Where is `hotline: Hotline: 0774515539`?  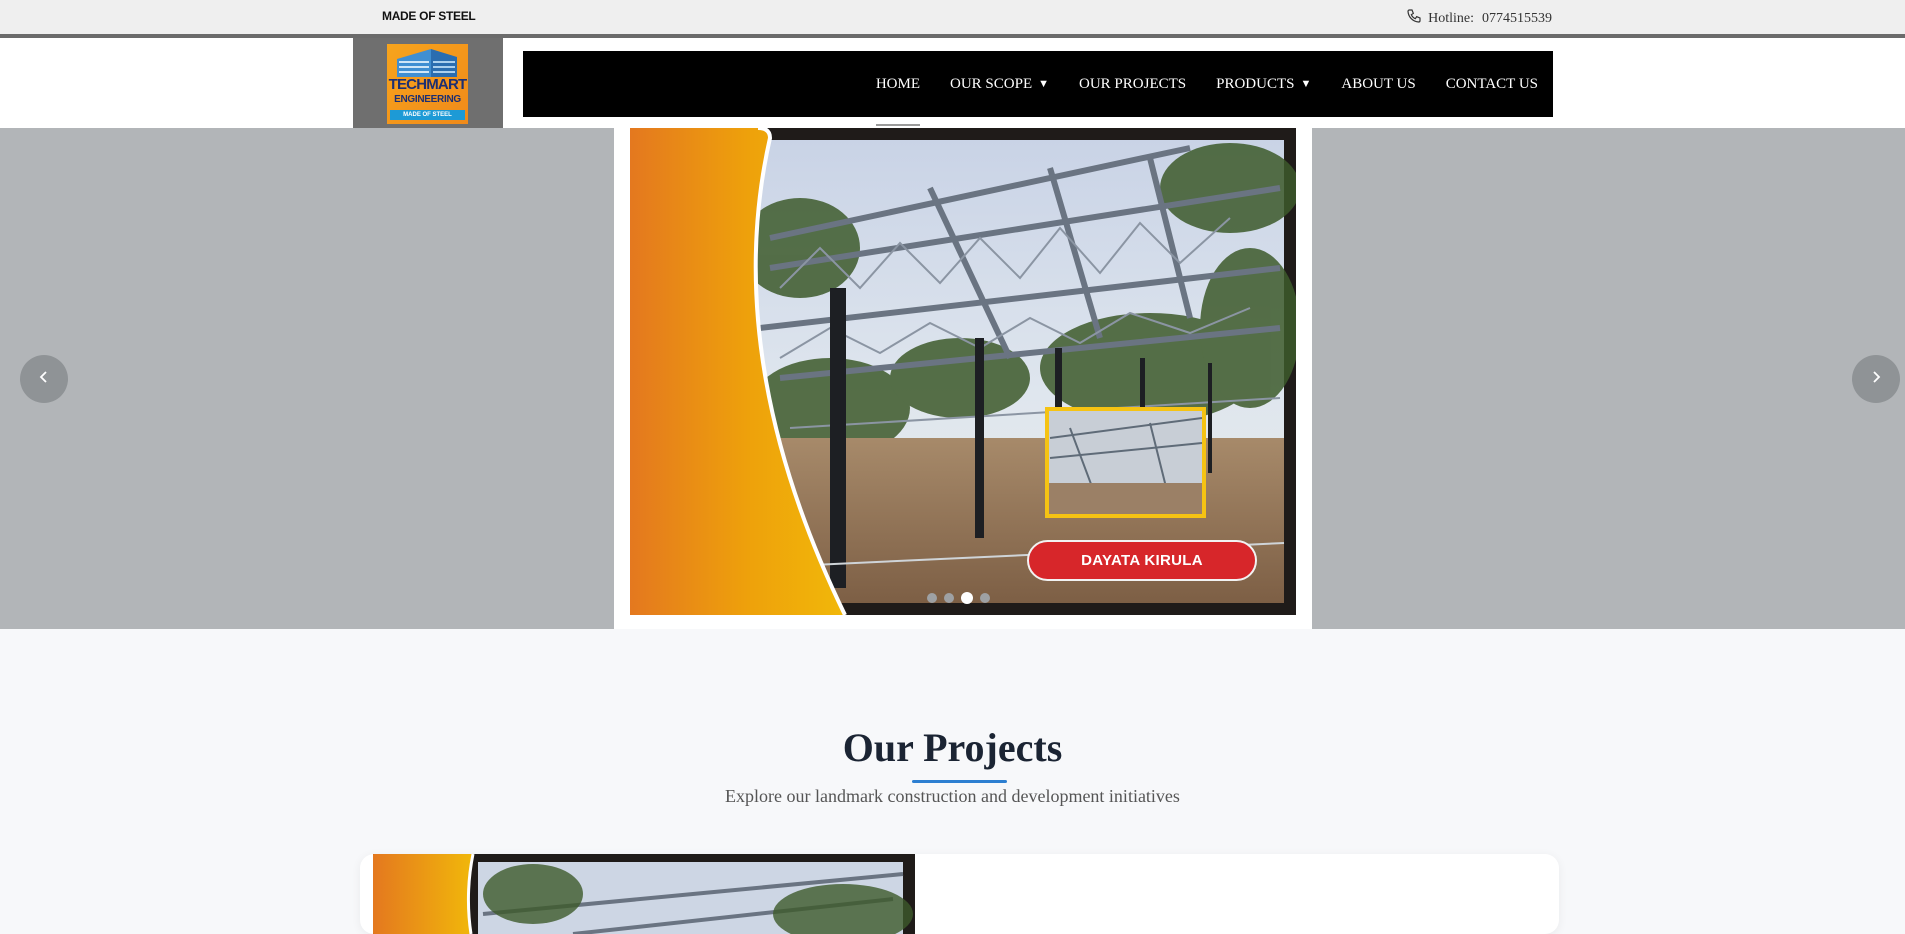 hotline: Hotline: 0774515539 is located at coordinates (1479, 18).